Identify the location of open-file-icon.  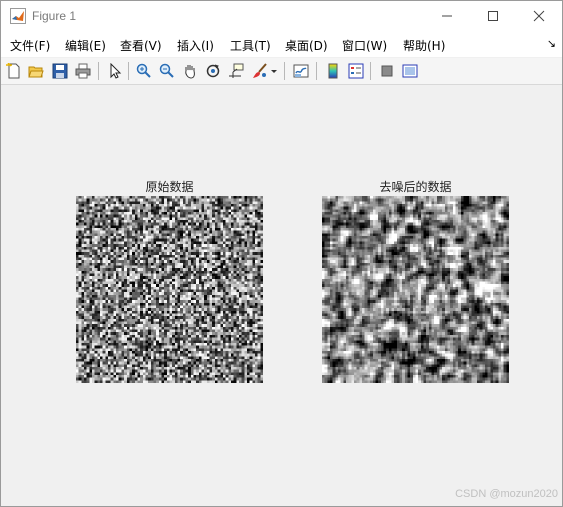
(36, 72).